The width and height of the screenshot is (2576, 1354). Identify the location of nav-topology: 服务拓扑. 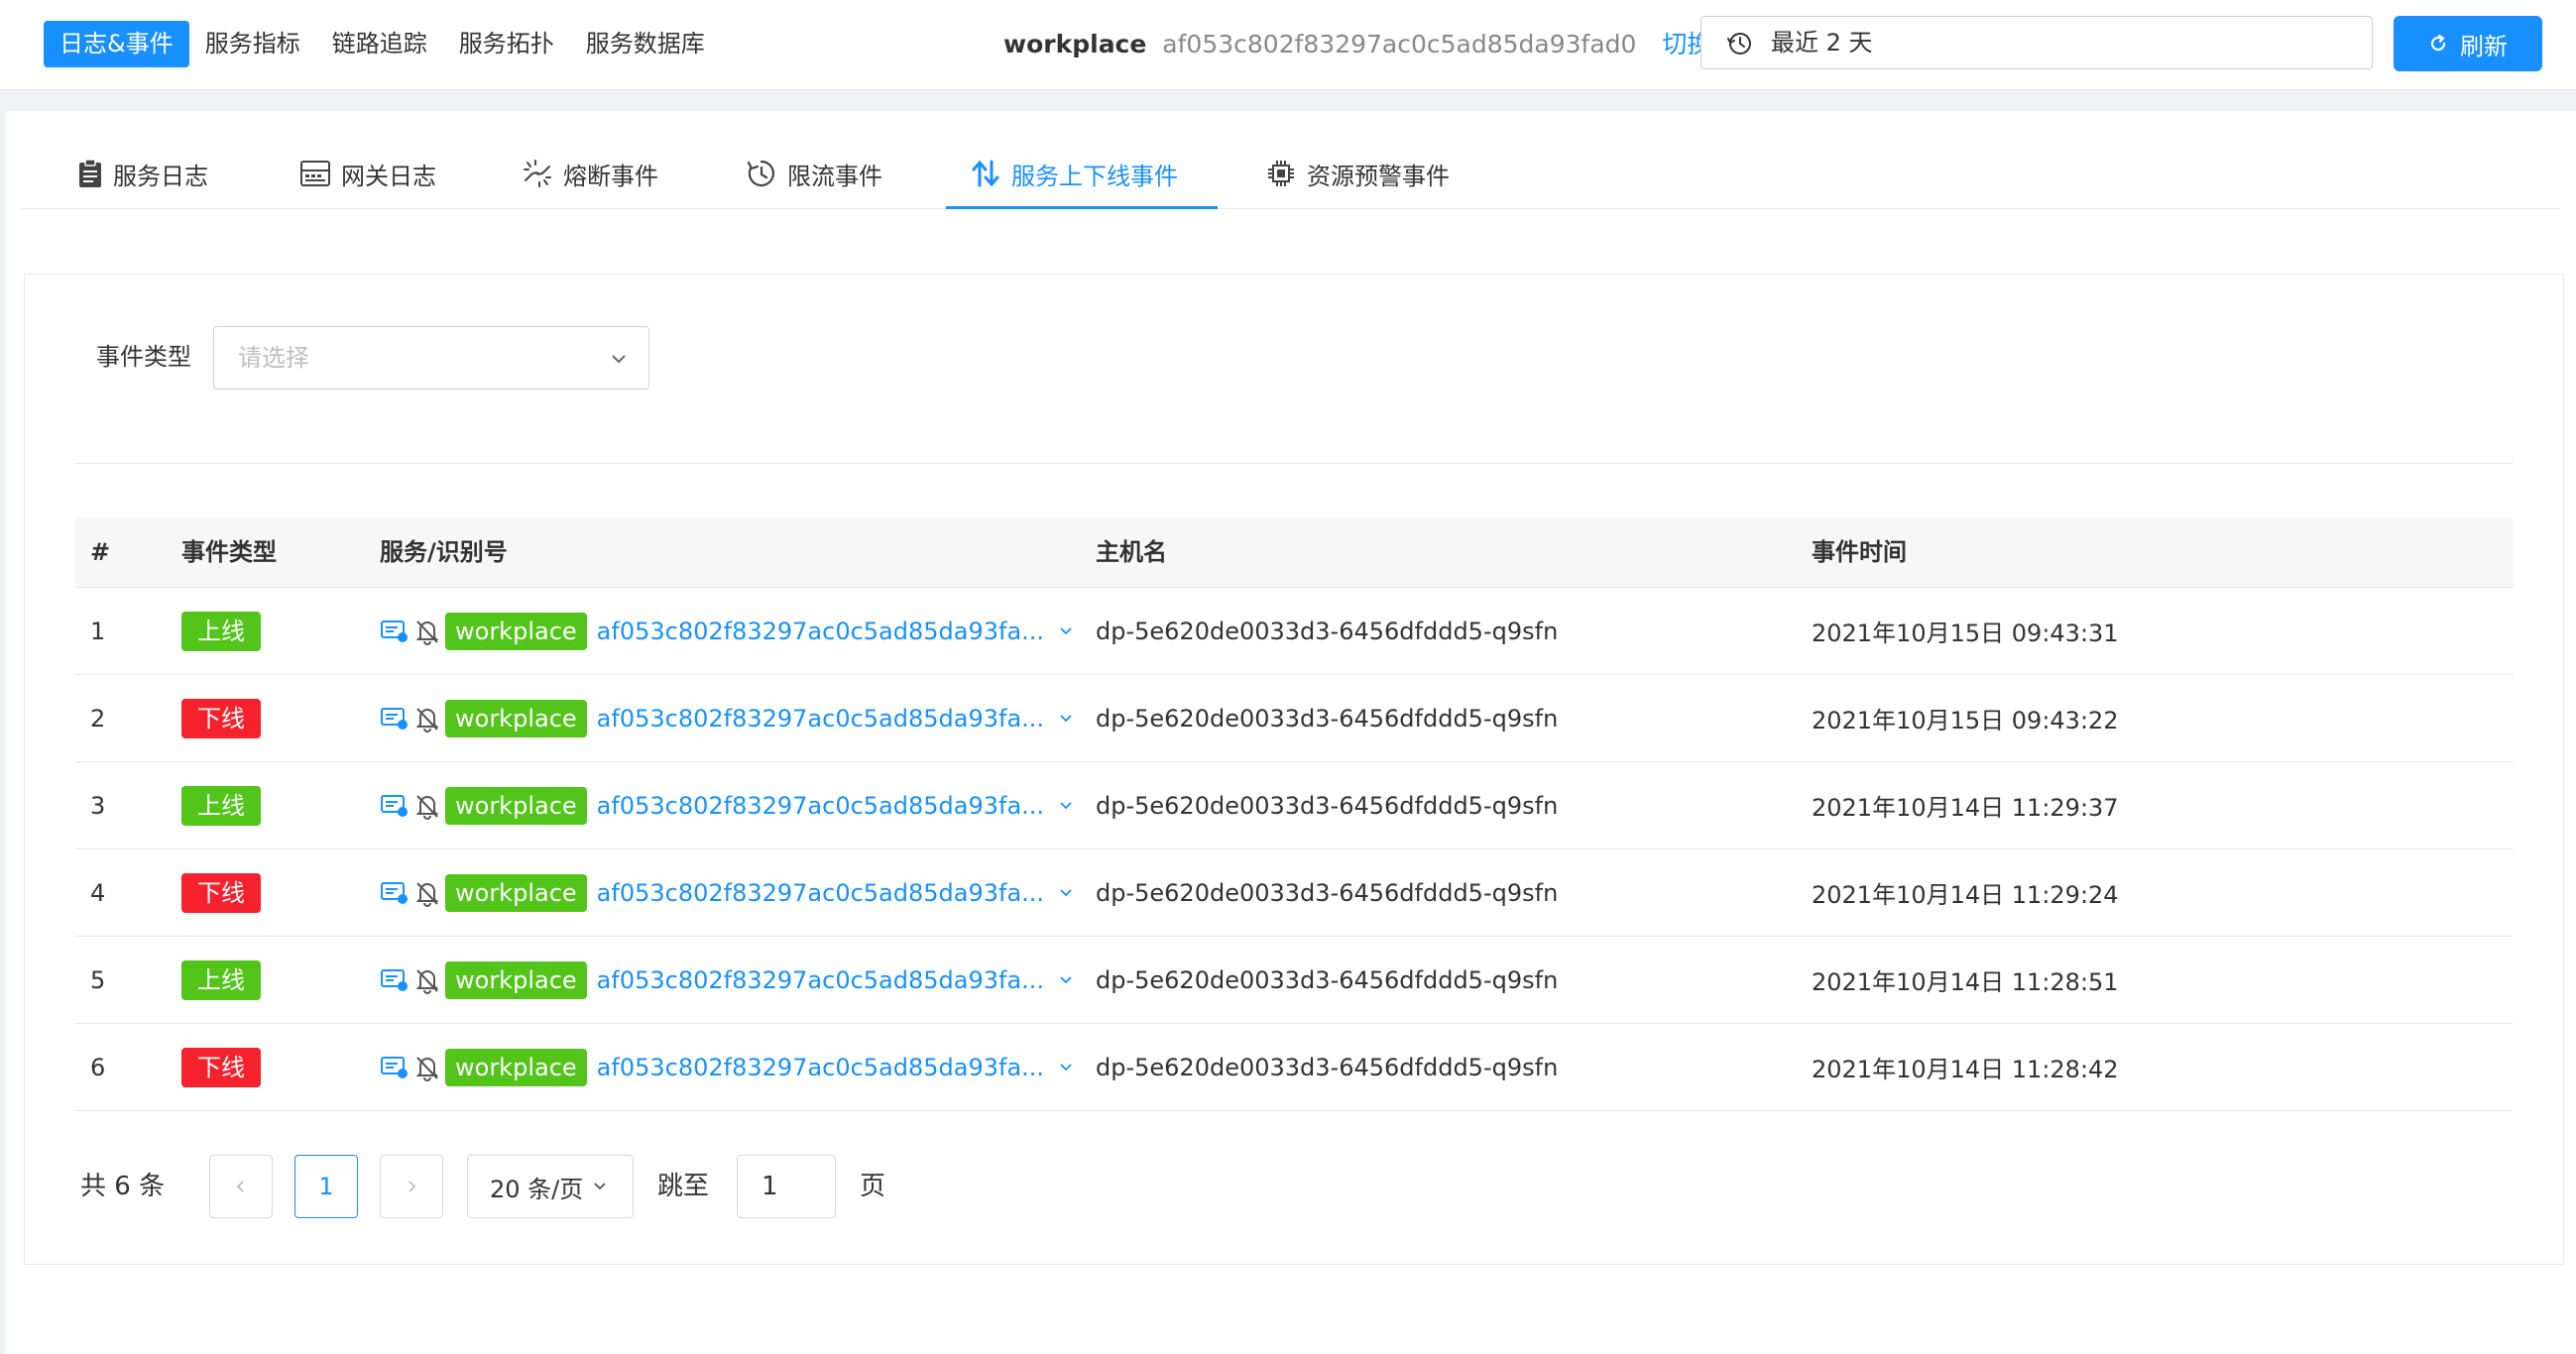
(507, 44).